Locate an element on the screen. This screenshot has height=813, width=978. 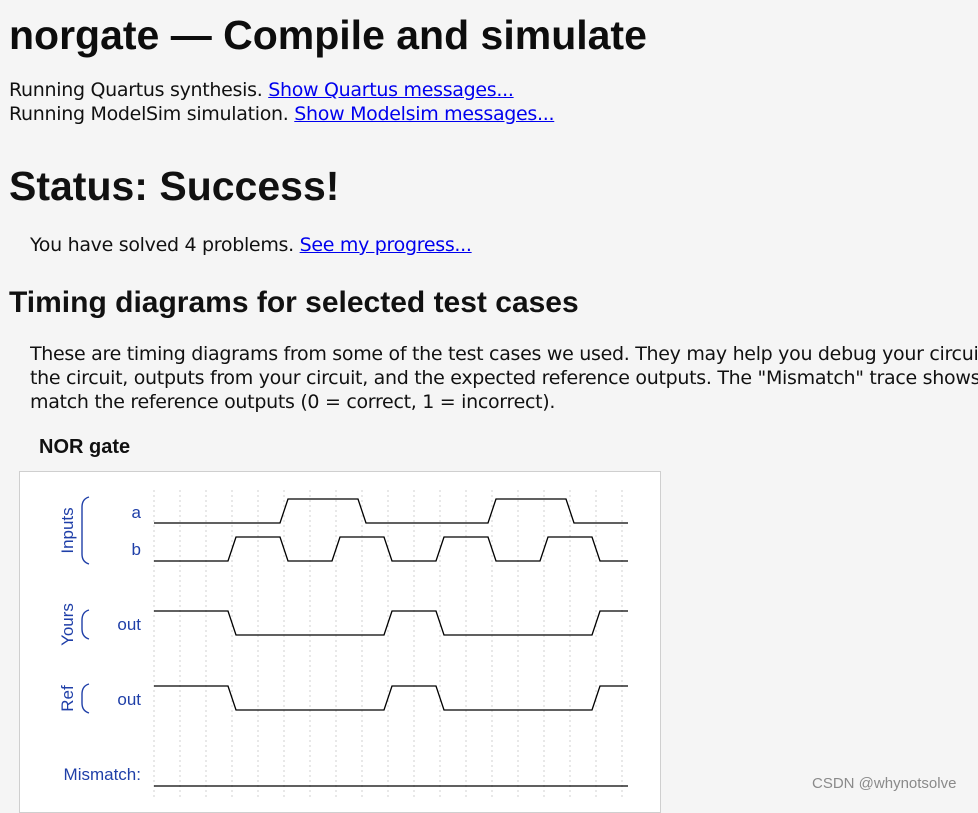
diagram-title: NOR gate is located at coordinates (85, 447).